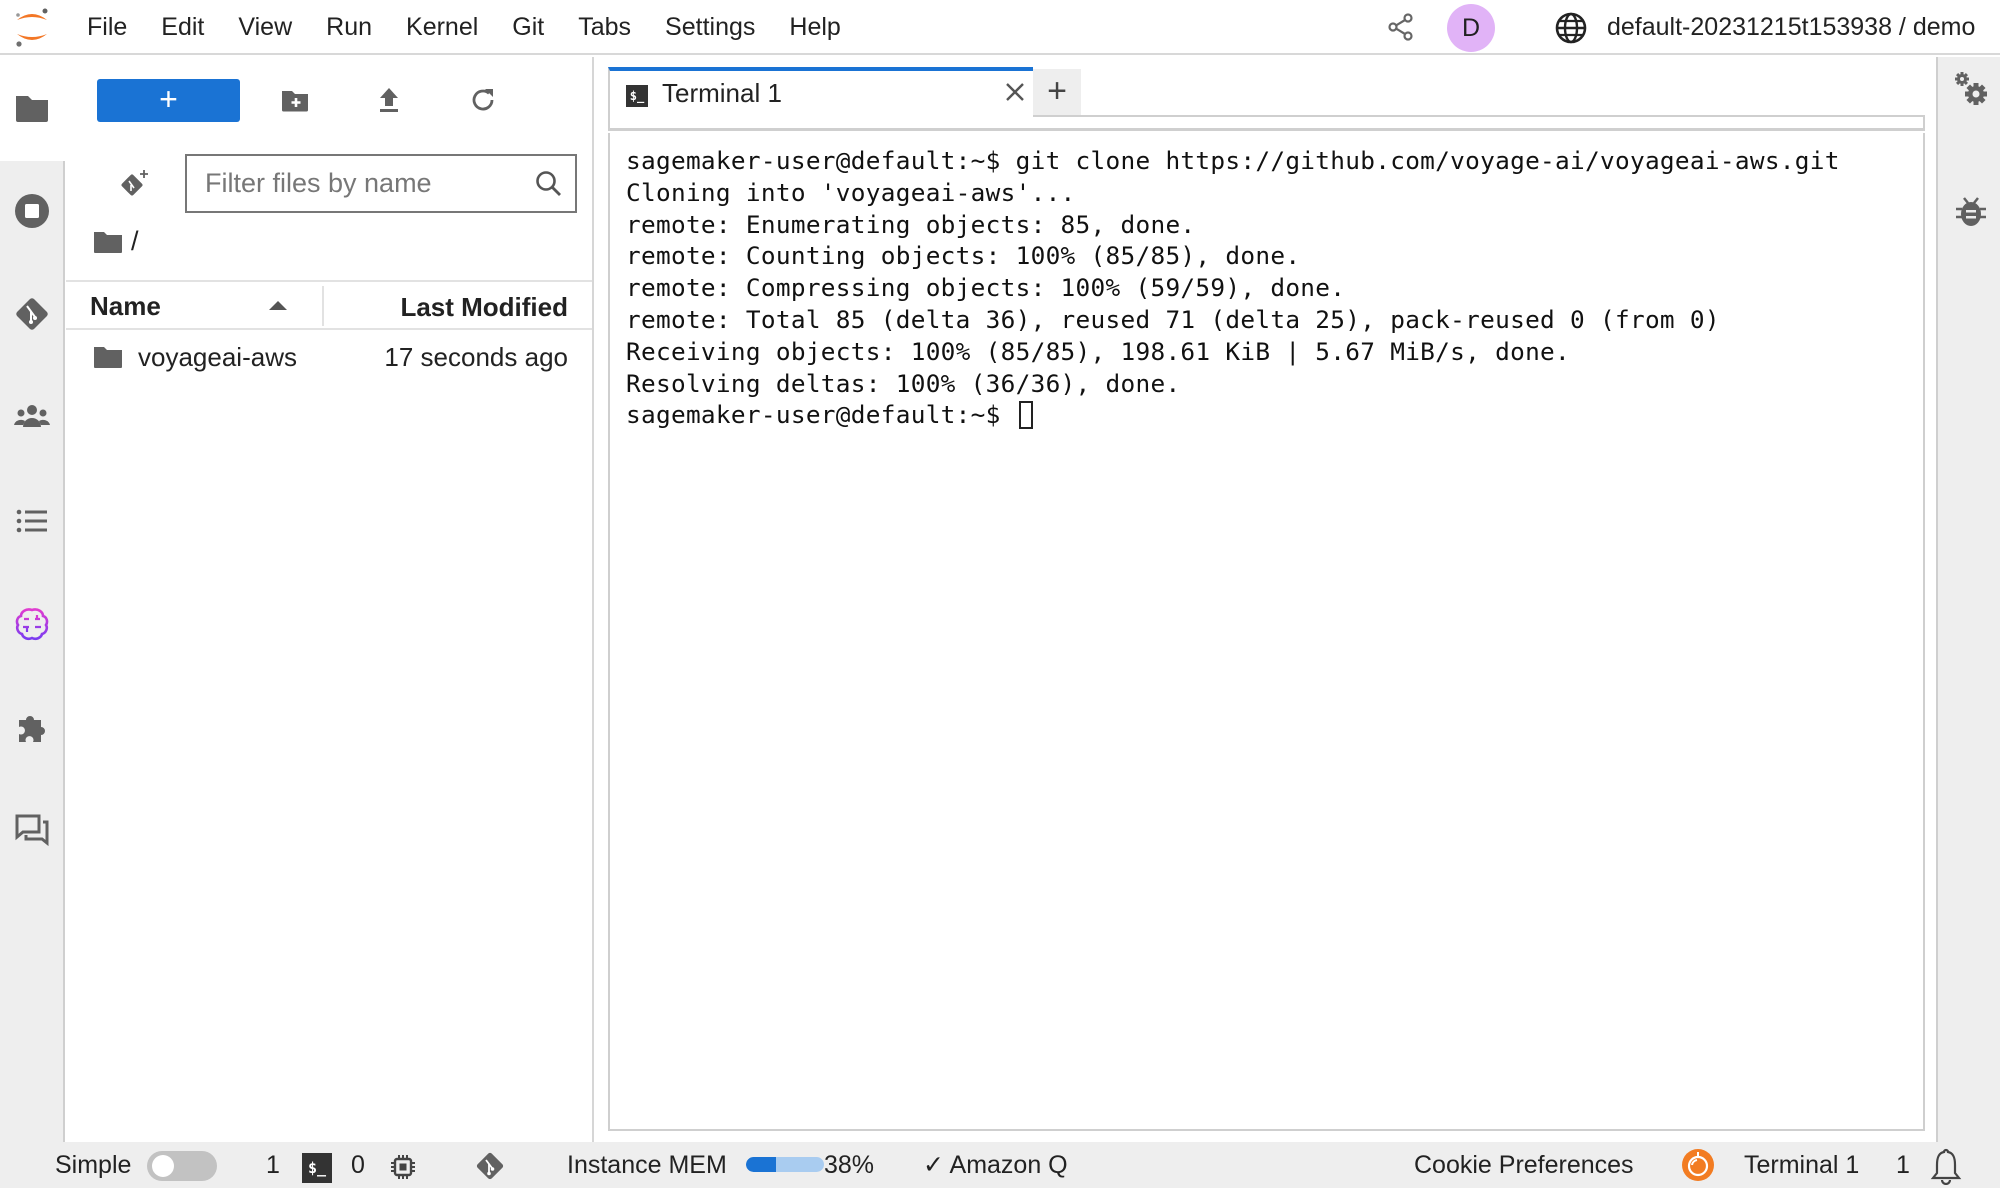 The image size is (2000, 1188). Describe the element at coordinates (125, 306) in the screenshot. I see `column-name: Name` at that location.